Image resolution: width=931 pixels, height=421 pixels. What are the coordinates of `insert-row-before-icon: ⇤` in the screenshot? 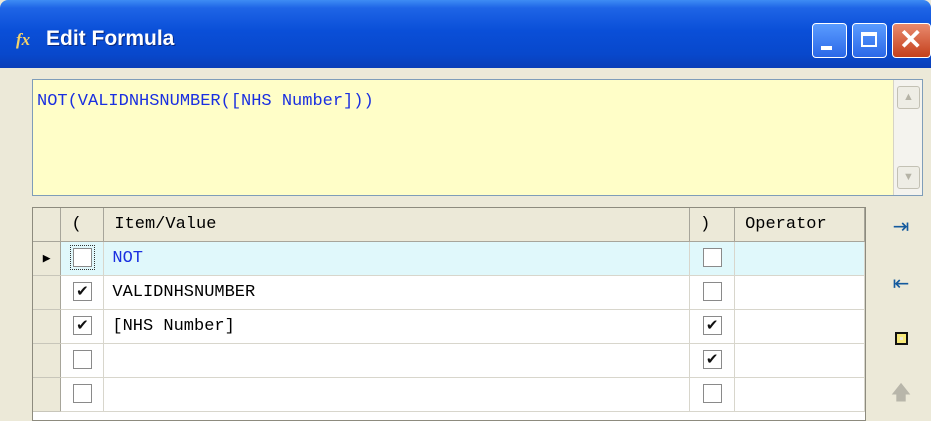 It's located at (901, 283).